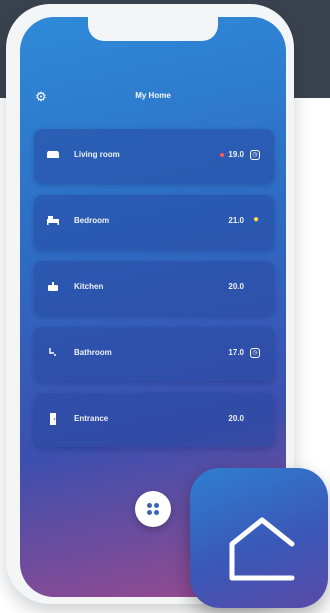 The image size is (330, 613). What do you see at coordinates (154, 354) in the screenshot?
I see `room-card-bathroom: Bathroom 17.0 ◷` at bounding box center [154, 354].